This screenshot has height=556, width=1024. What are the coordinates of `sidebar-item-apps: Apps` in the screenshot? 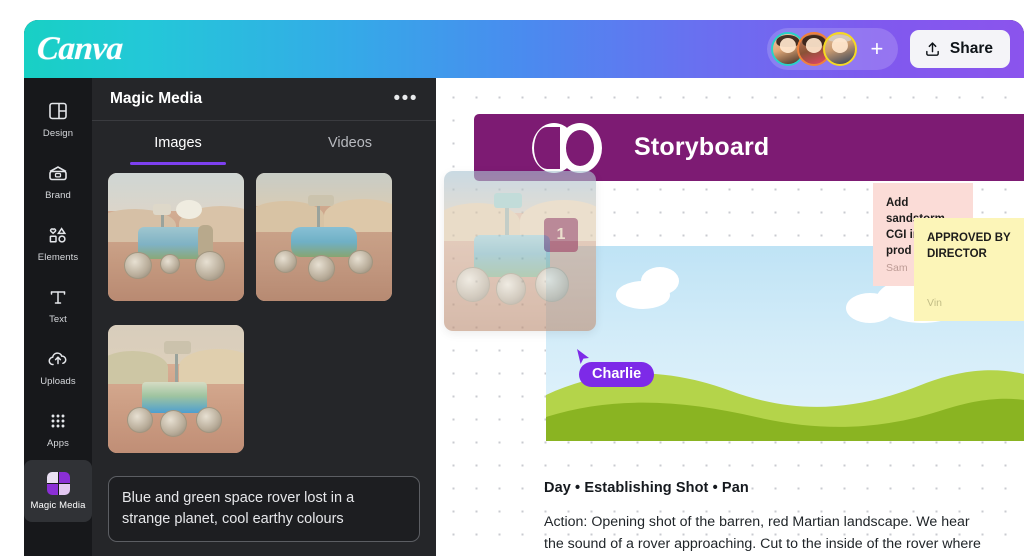 It's located at (58, 429).